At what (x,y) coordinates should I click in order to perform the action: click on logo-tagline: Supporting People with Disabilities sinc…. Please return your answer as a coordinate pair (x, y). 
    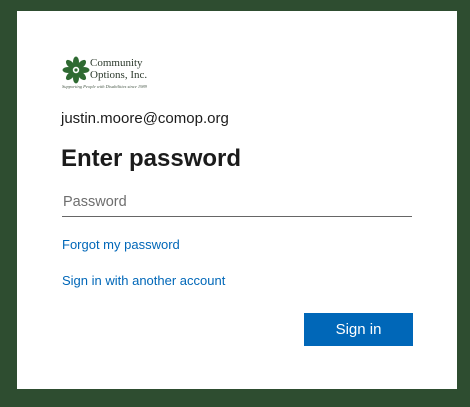
    Looking at the image, I should click on (104, 86).